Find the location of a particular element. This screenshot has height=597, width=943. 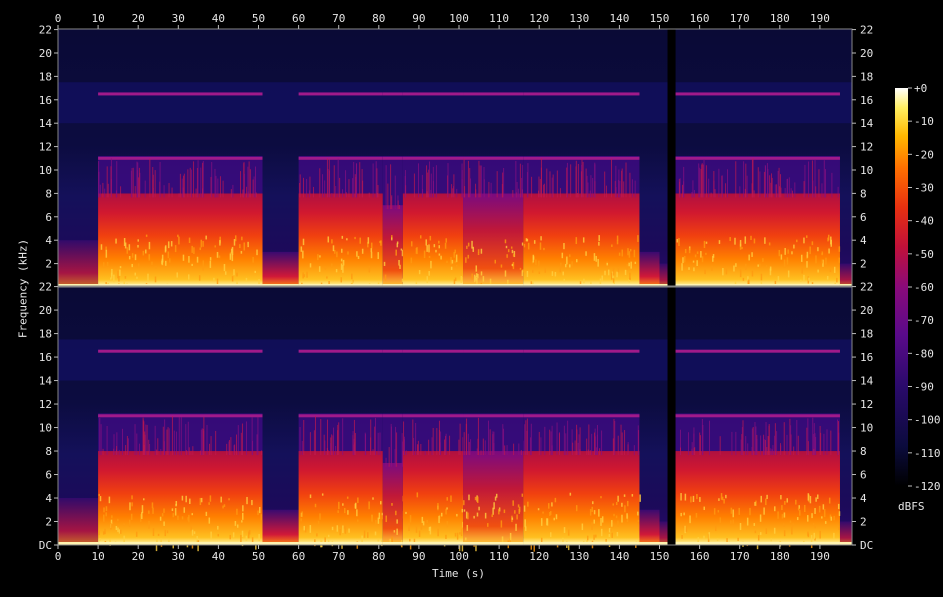

x-tick-label: 60 is located at coordinates (298, 18).